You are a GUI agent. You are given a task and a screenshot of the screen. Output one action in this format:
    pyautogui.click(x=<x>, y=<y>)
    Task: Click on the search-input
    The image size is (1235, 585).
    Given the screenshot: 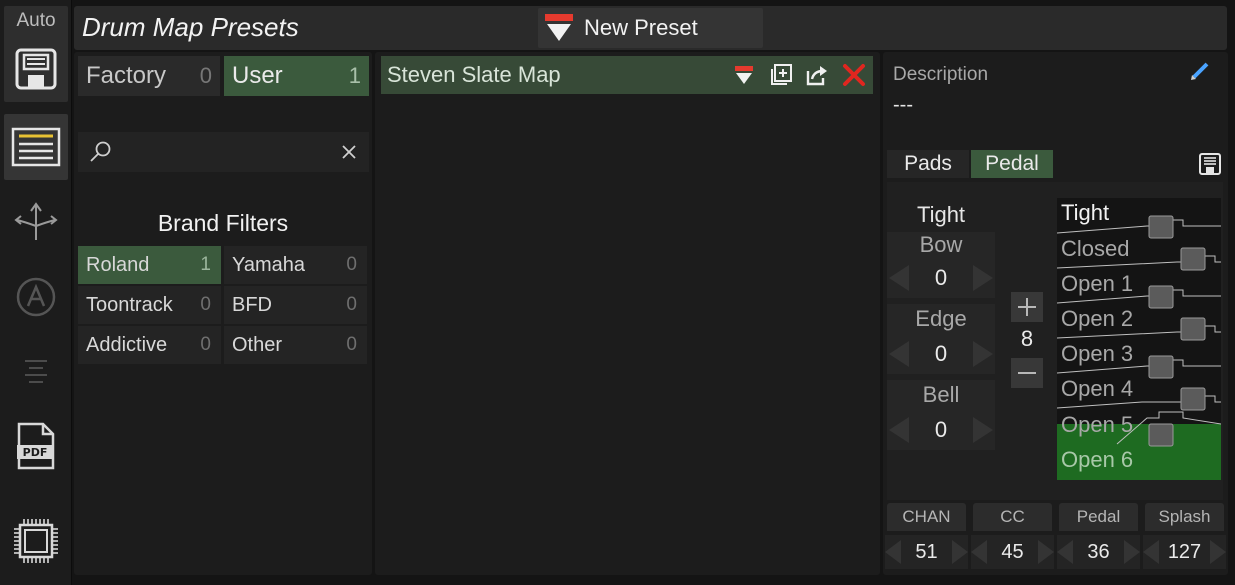 What is the action you would take?
    pyautogui.click(x=223, y=152)
    